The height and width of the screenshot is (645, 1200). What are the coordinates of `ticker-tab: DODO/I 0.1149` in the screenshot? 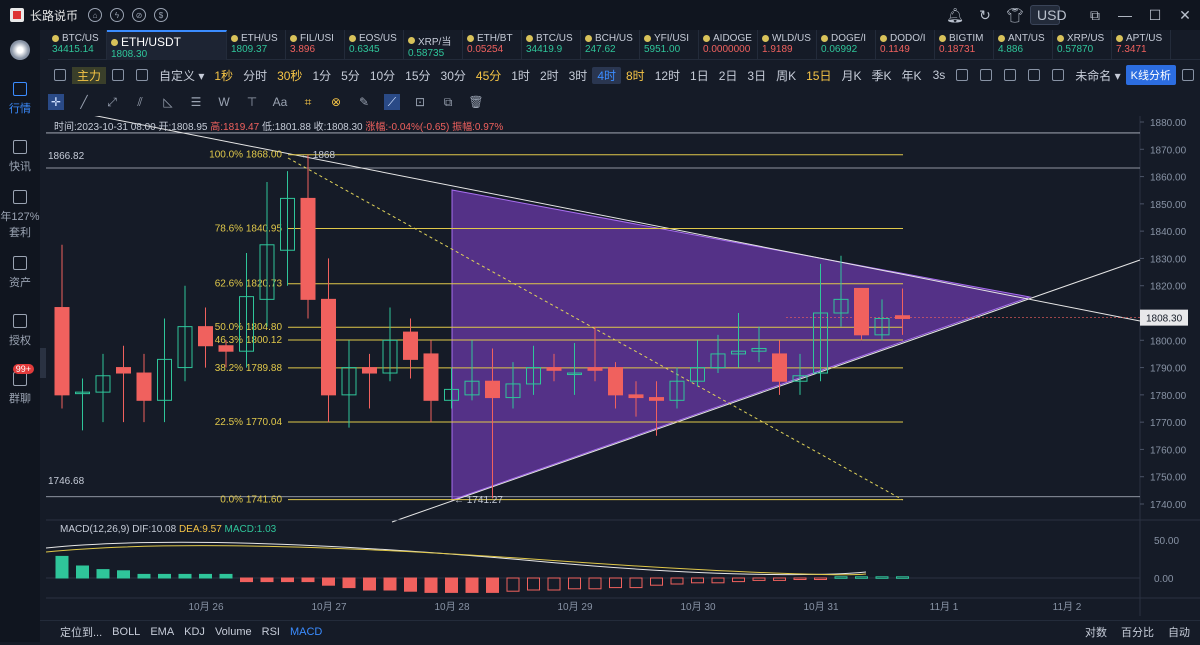 It's located at (905, 45).